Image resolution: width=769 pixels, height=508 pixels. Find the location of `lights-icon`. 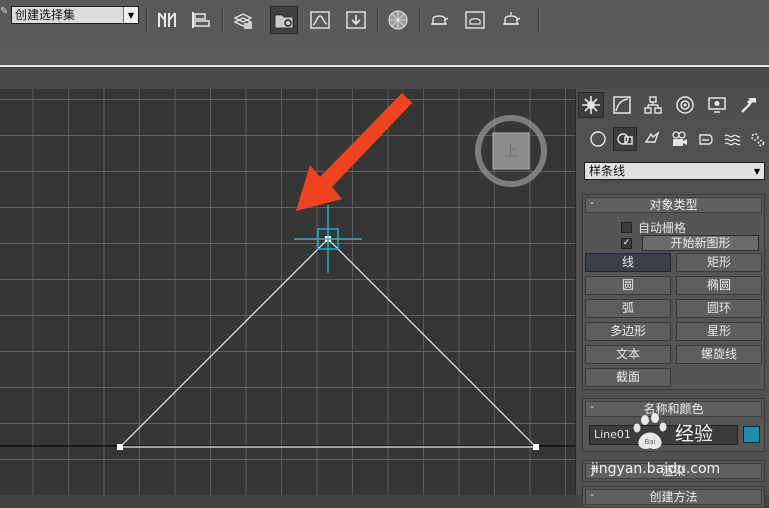

lights-icon is located at coordinates (652, 139).